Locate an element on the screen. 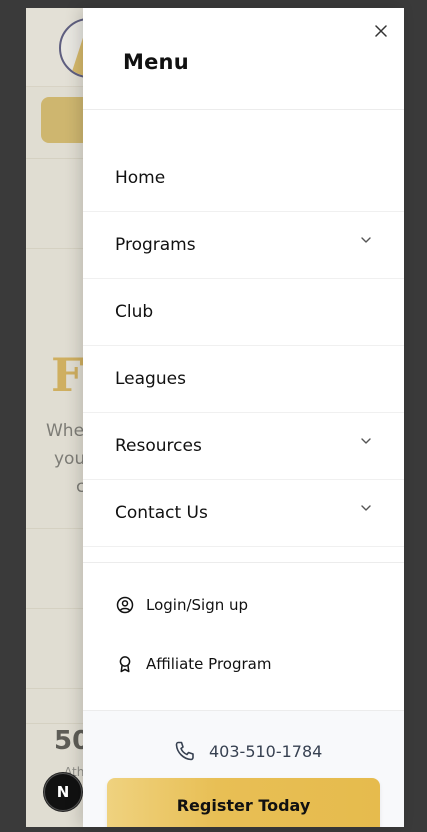 The image size is (427, 832). nav-item-label: Leagues is located at coordinates (150, 379).